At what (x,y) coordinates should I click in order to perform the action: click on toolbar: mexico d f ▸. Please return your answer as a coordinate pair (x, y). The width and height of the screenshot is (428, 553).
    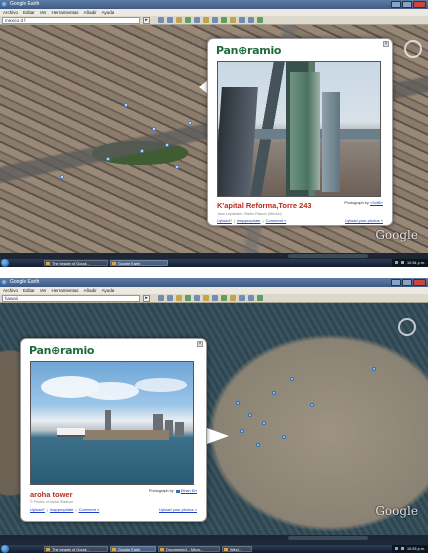
    Looking at the image, I should click on (214, 20).